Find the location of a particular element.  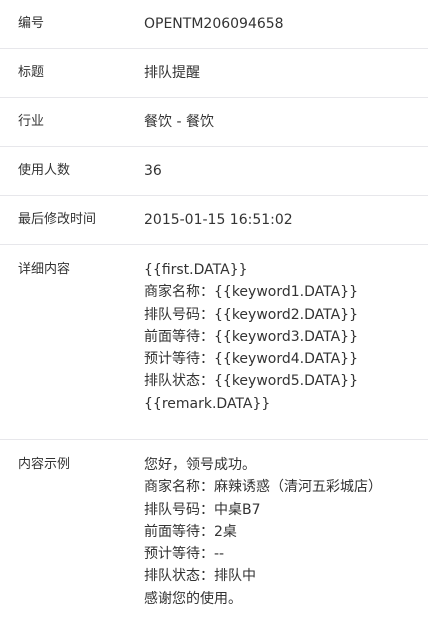

example-line: 预计等待：-- is located at coordinates (184, 554).